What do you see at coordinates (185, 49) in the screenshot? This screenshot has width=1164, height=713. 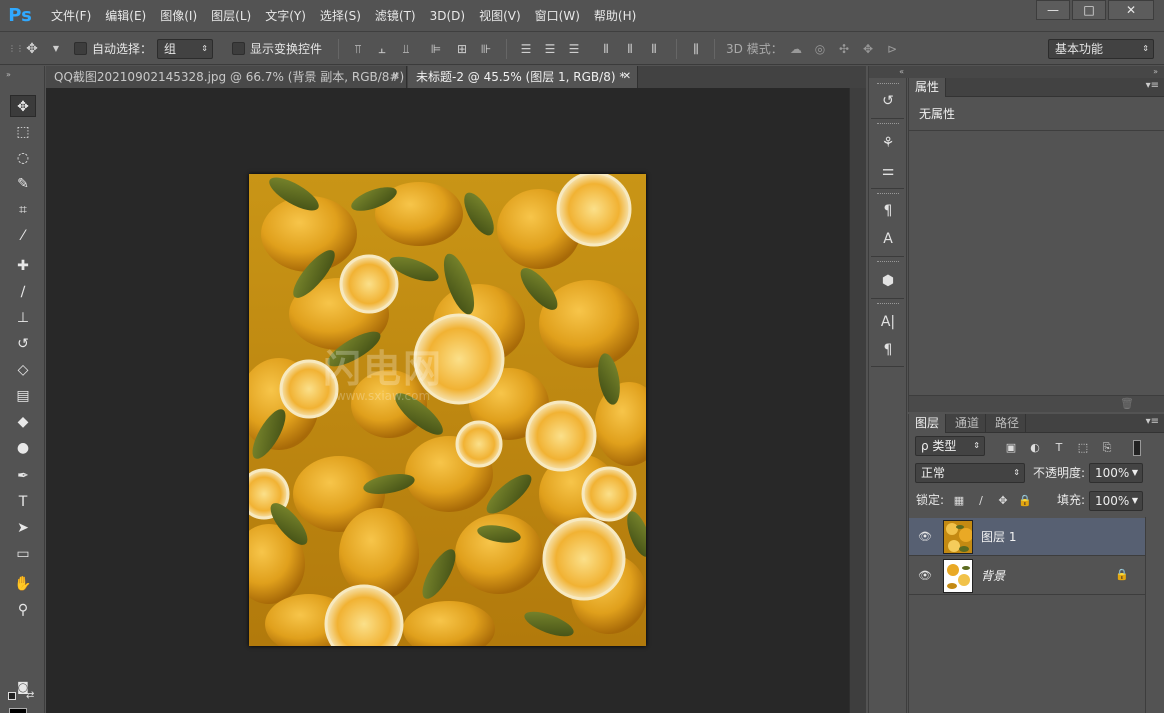 I see `auto-select-dropdown: 组 ⇕` at bounding box center [185, 49].